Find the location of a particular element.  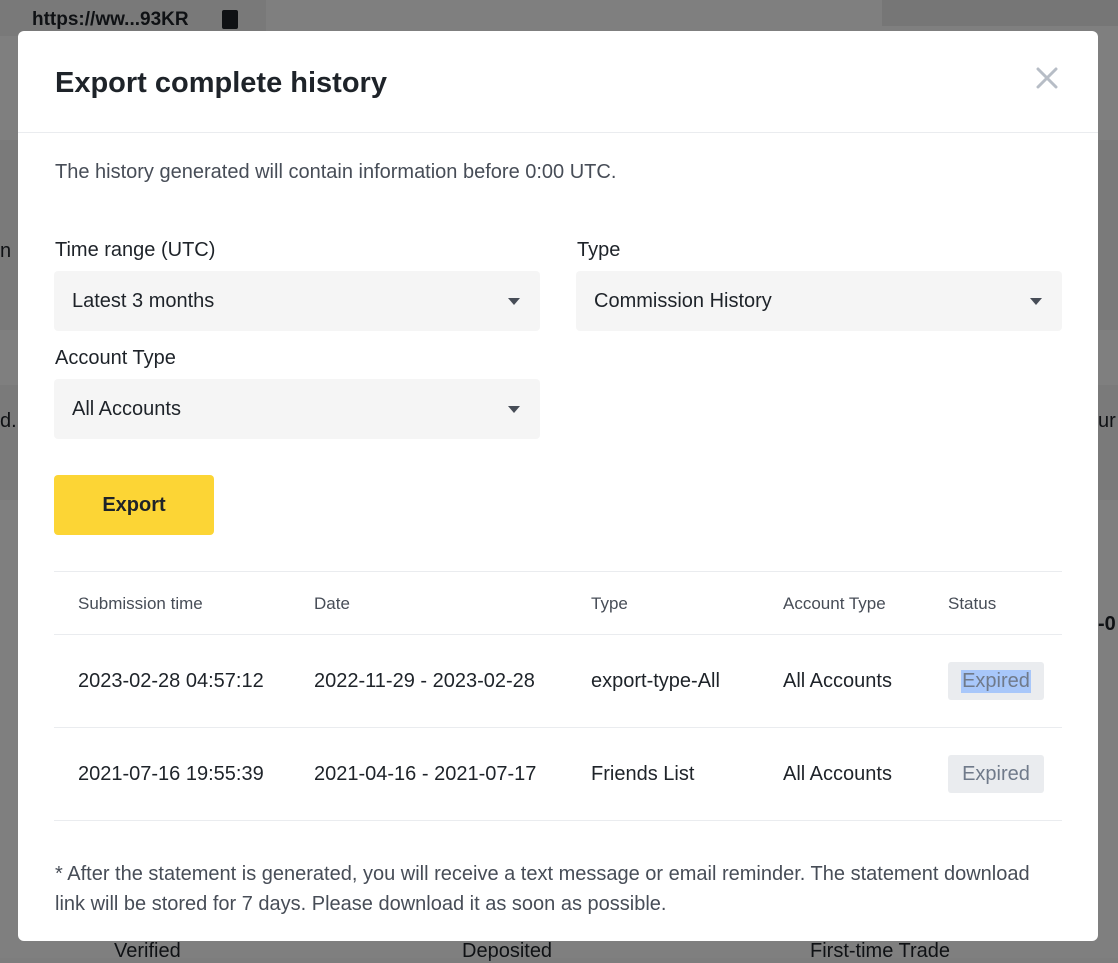

time-range-label: Time range (UTC) is located at coordinates (135, 250).